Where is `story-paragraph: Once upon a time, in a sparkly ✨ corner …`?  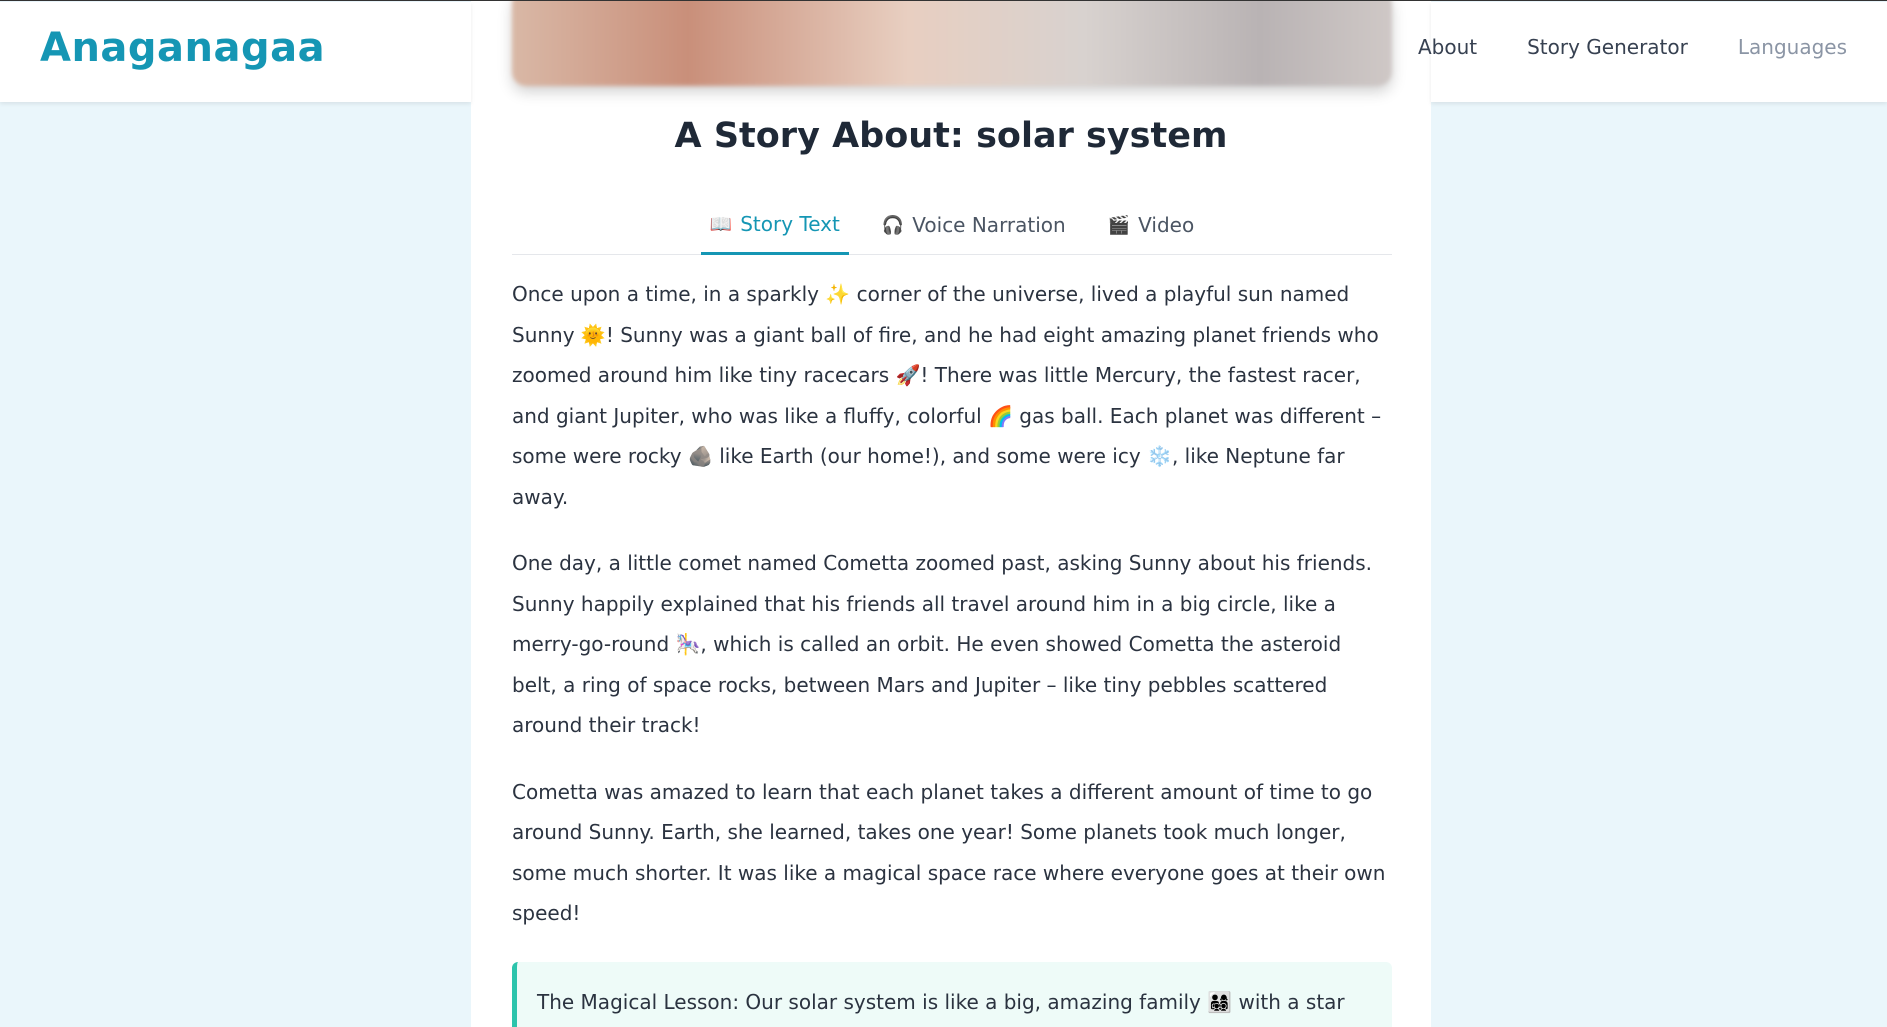 story-paragraph: Once upon a time, in a sparkly ✨ corner … is located at coordinates (947, 395).